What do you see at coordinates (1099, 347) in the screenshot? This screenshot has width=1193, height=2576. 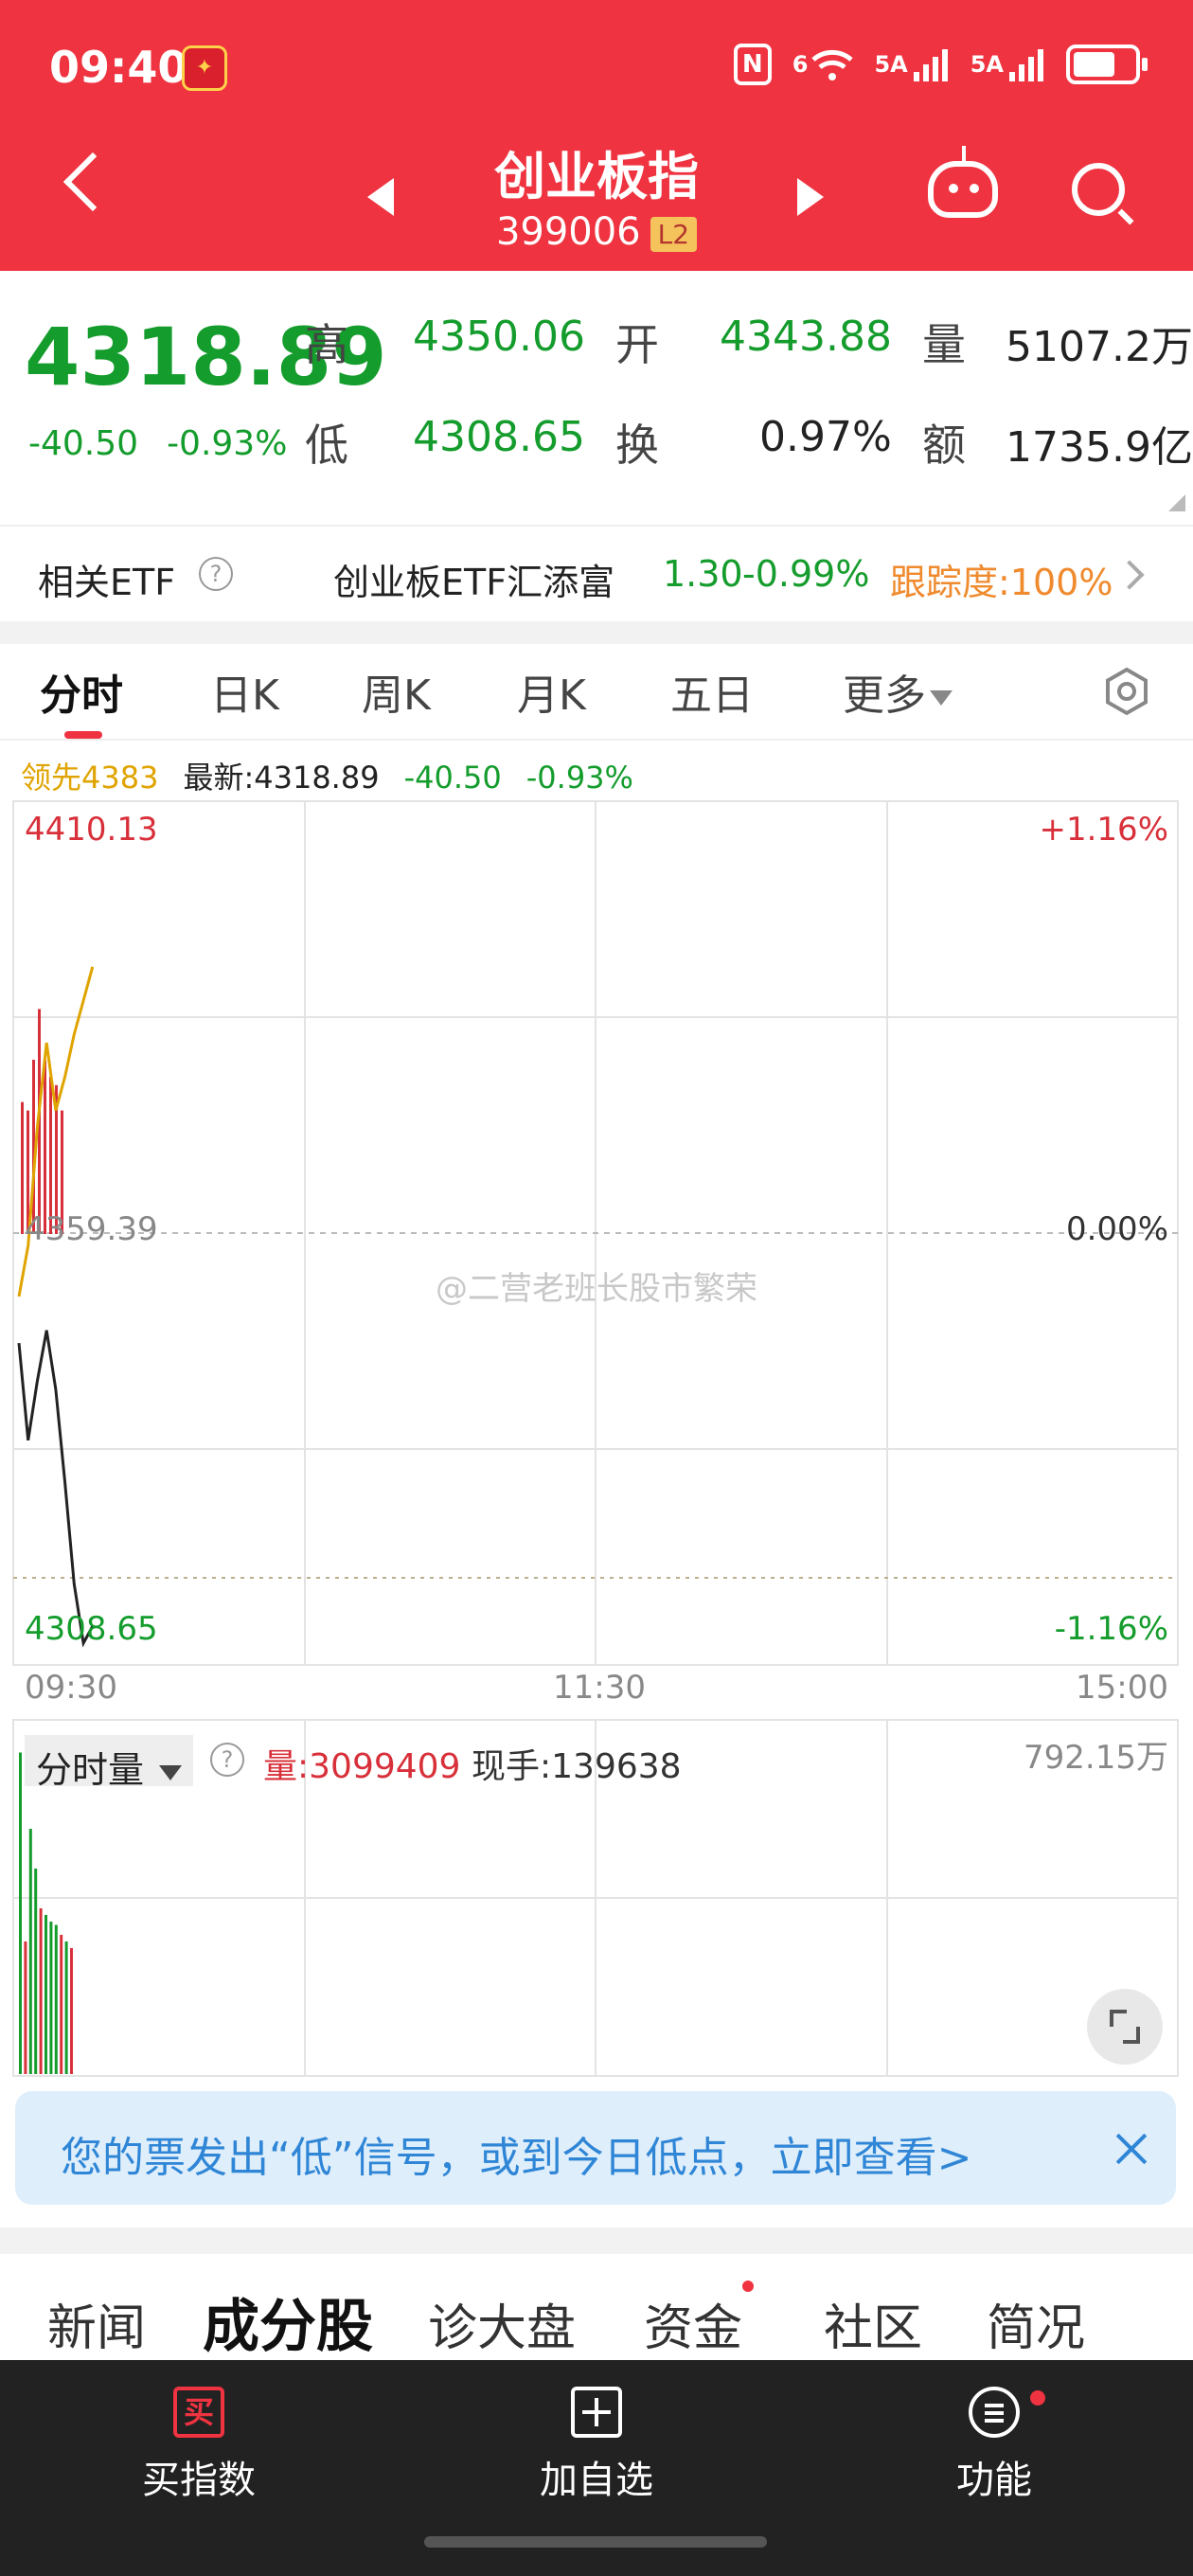 I see `volume-value: 5107.2万` at bounding box center [1099, 347].